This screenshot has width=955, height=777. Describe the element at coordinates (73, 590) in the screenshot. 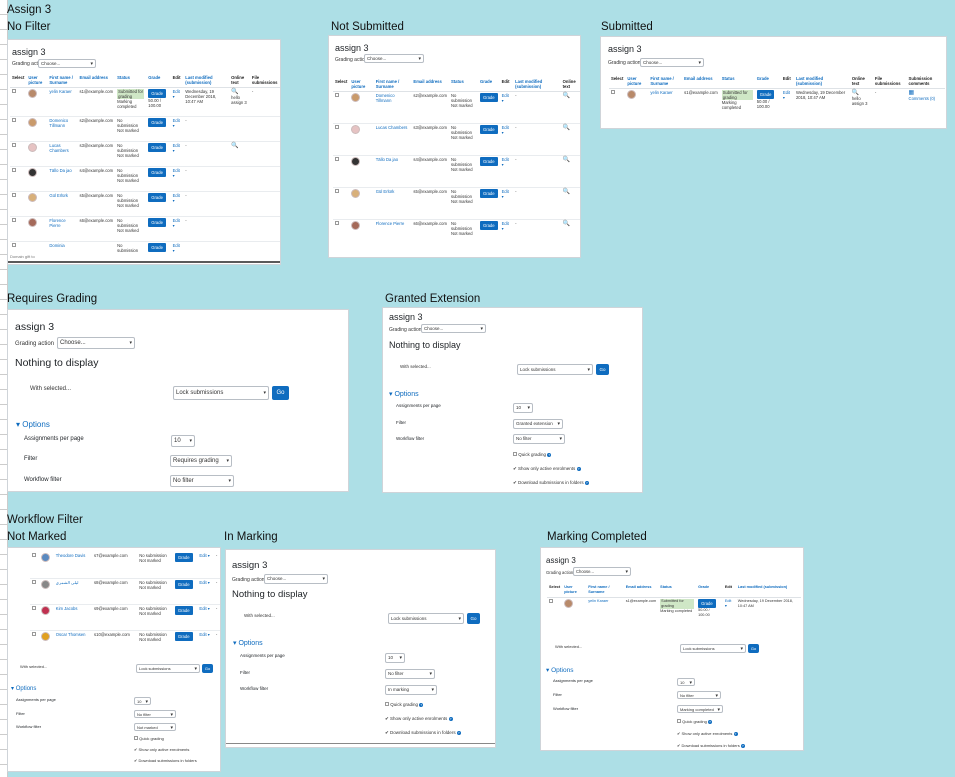

I see `student-name: ليلى الشمري` at that location.